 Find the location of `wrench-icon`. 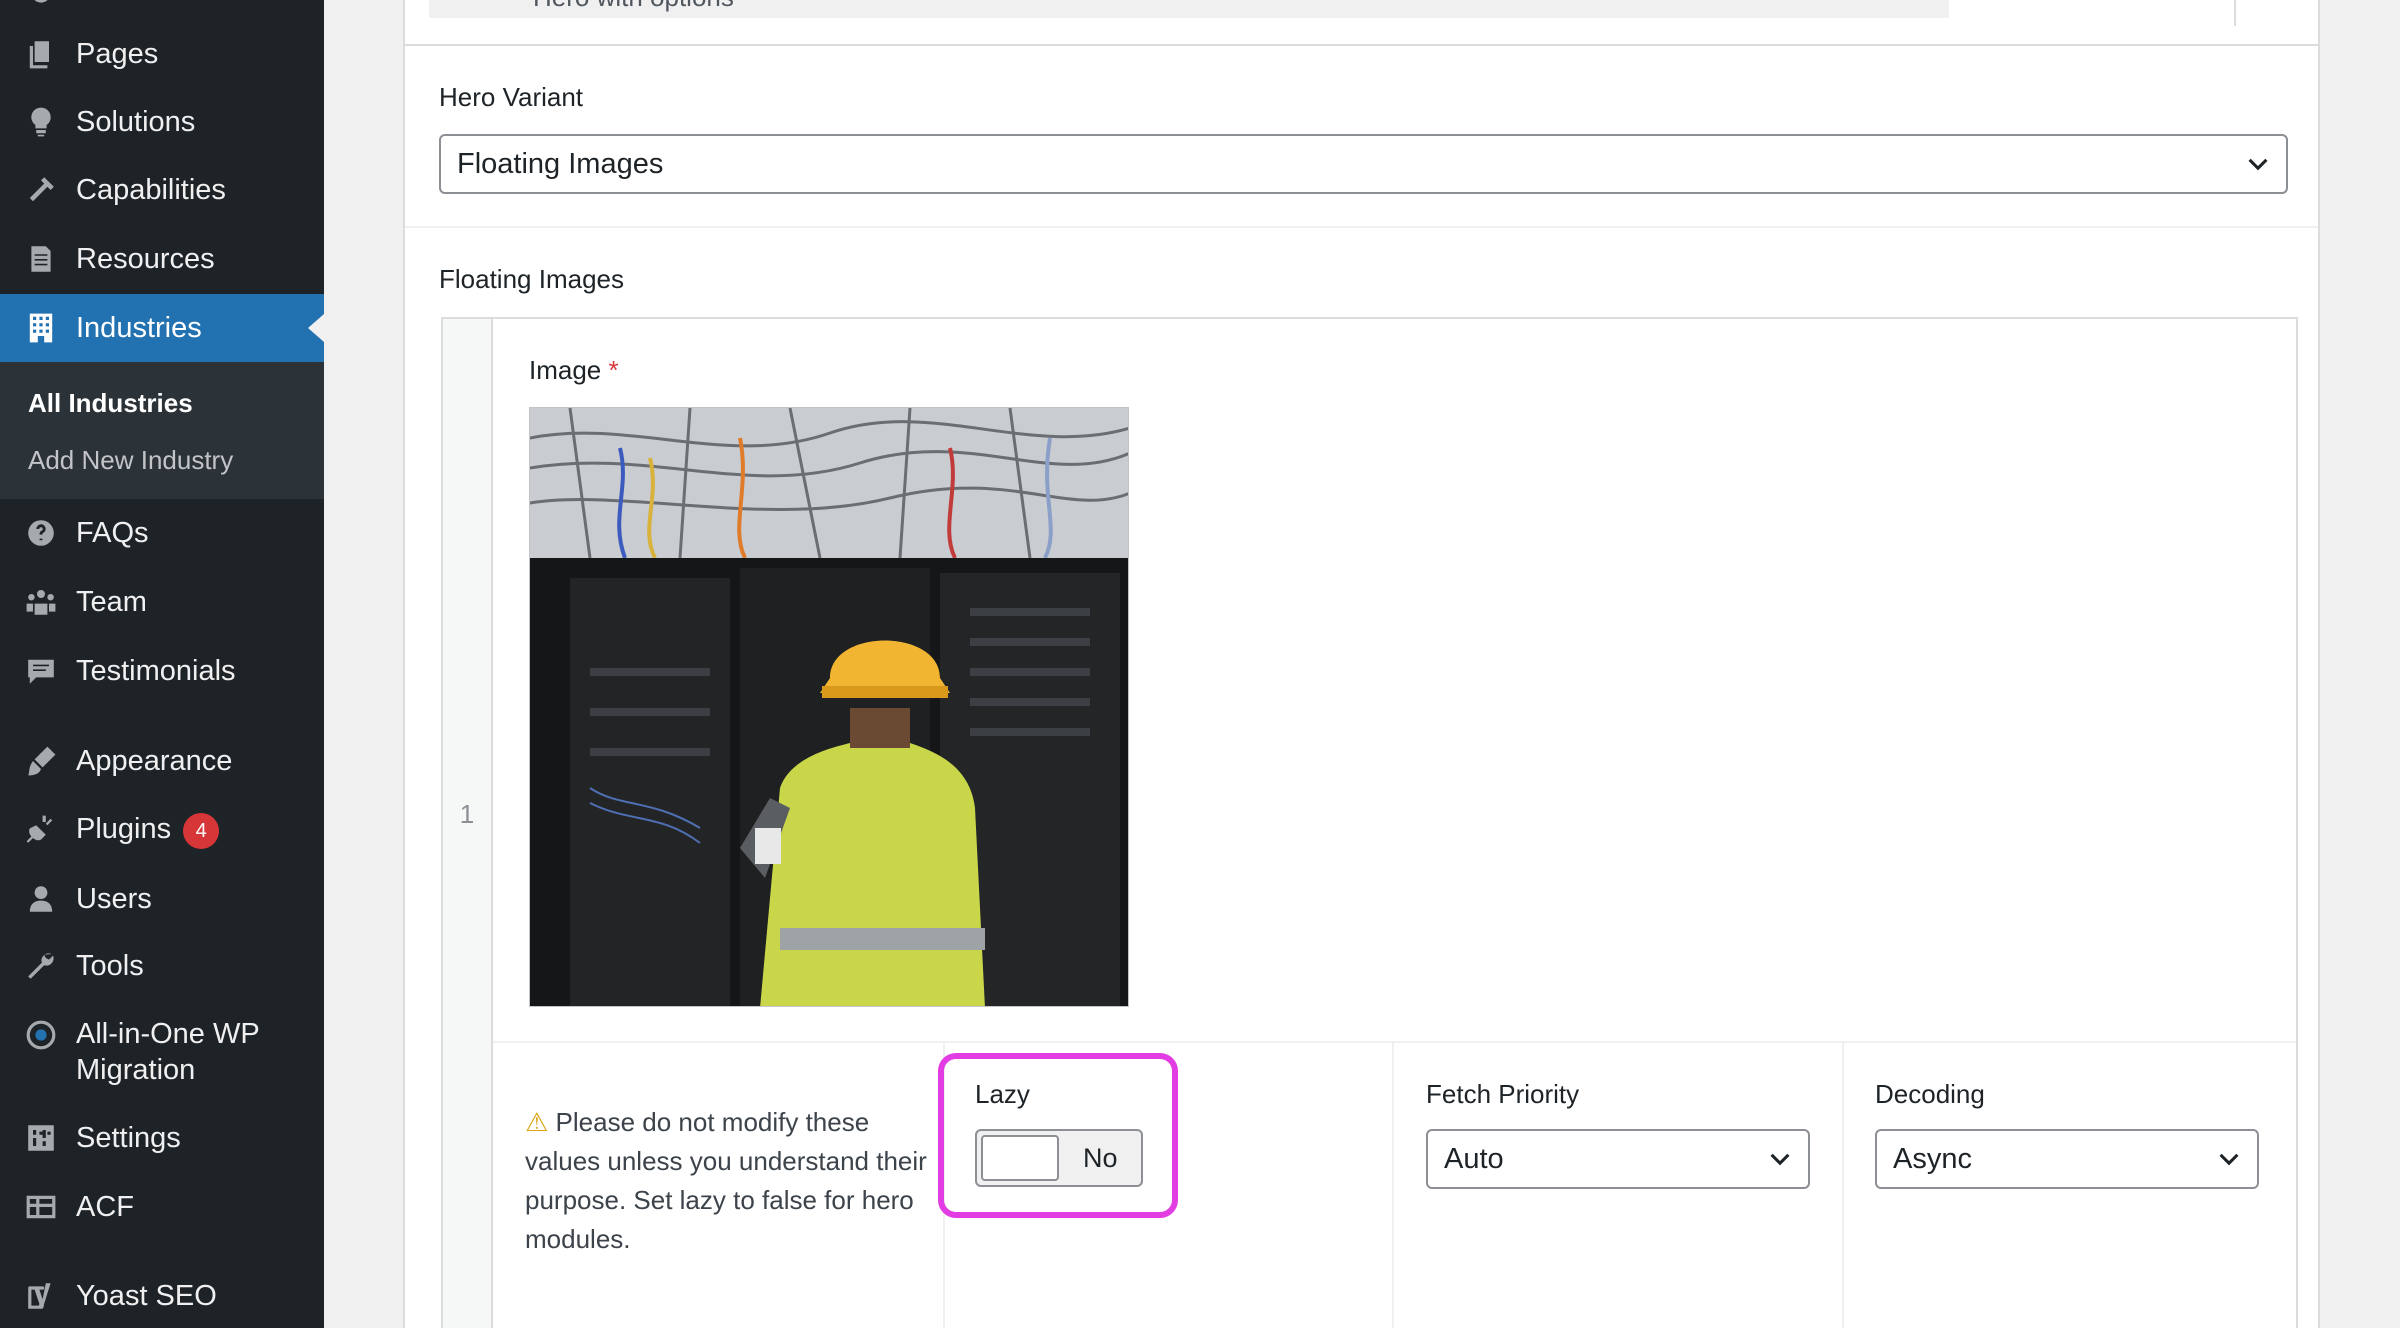

wrench-icon is located at coordinates (41, 966).